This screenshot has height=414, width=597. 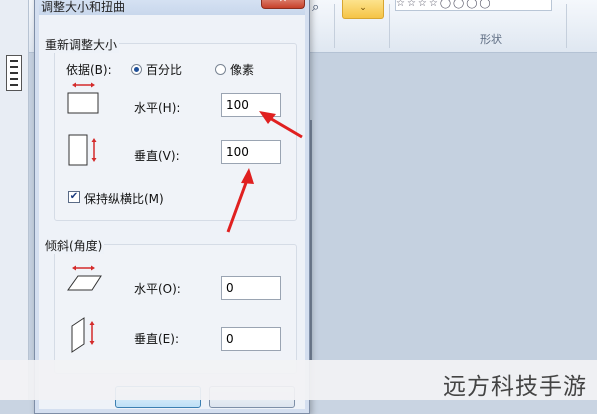 What do you see at coordinates (124, 198) in the screenshot?
I see `keep-aspect-ratio-label: 保持纵横比(M)` at bounding box center [124, 198].